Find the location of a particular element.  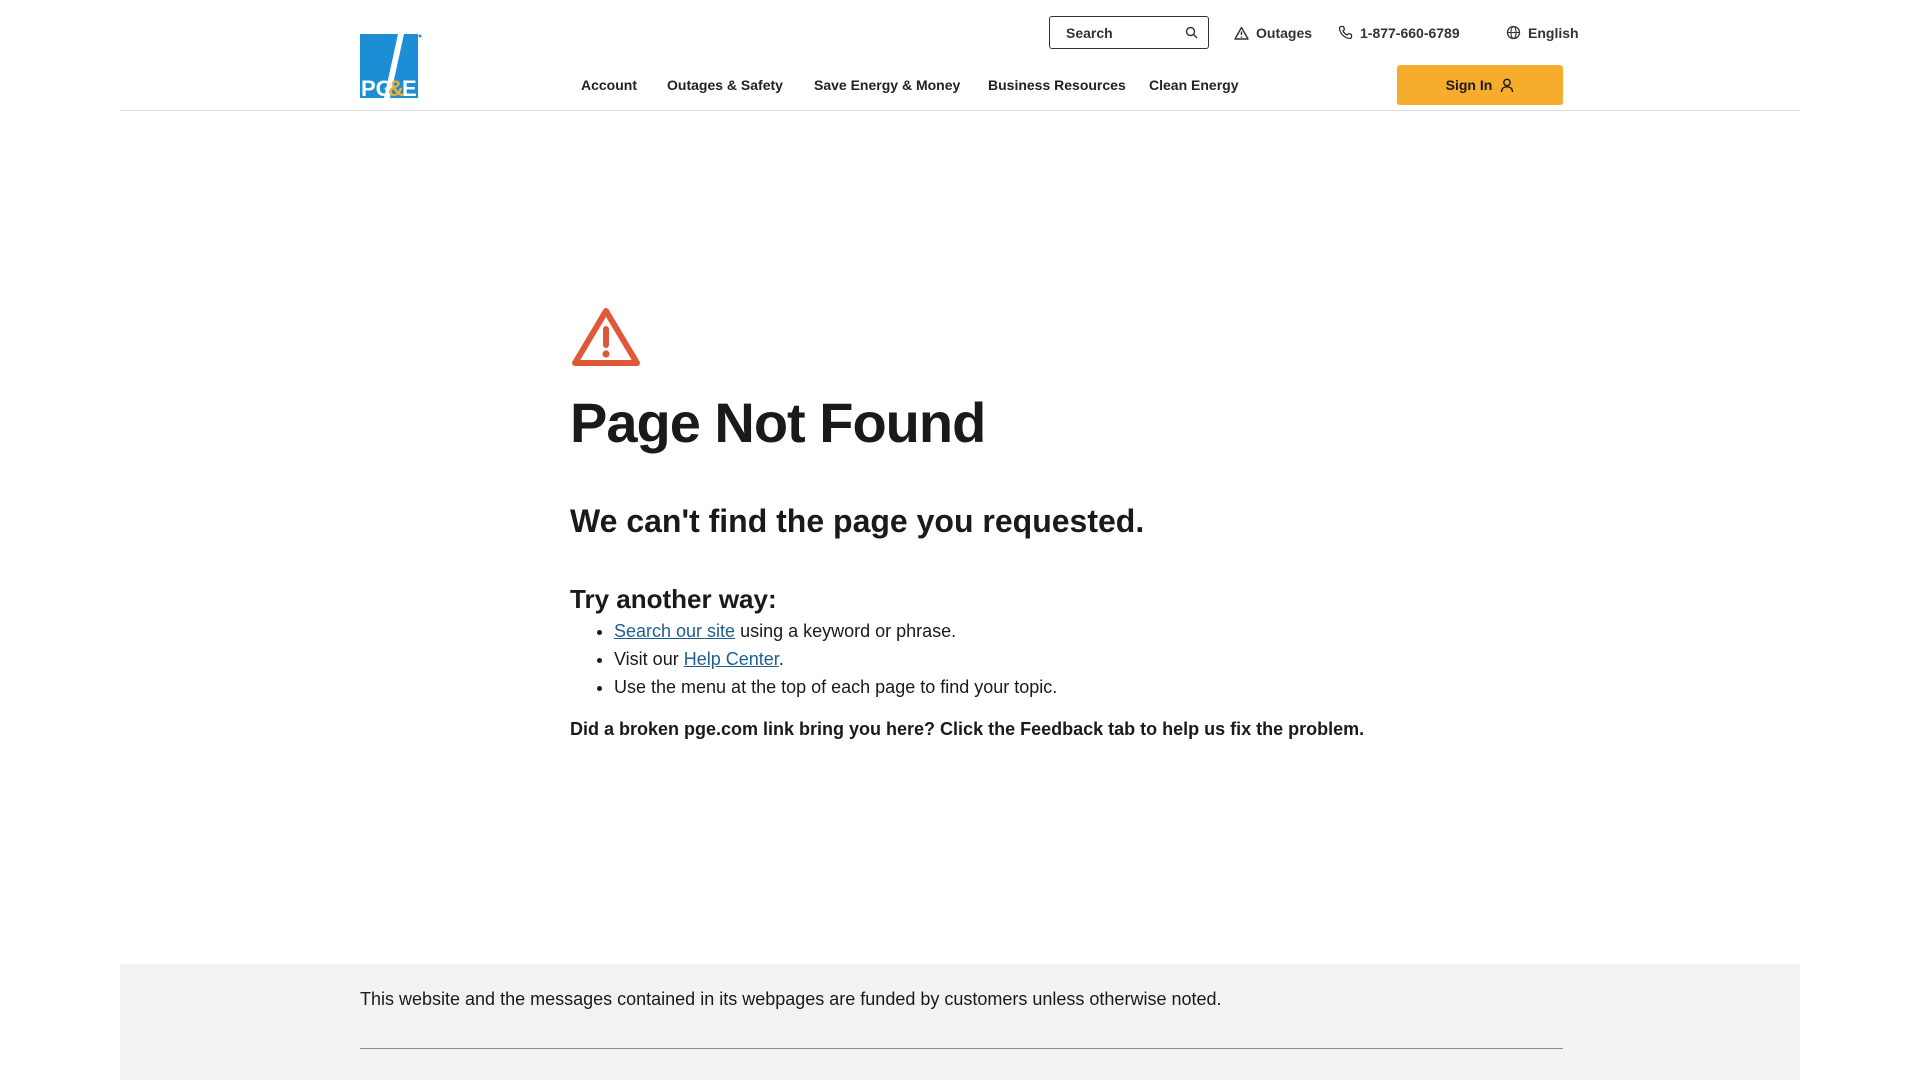

svg-text: E is located at coordinates (409, 87).